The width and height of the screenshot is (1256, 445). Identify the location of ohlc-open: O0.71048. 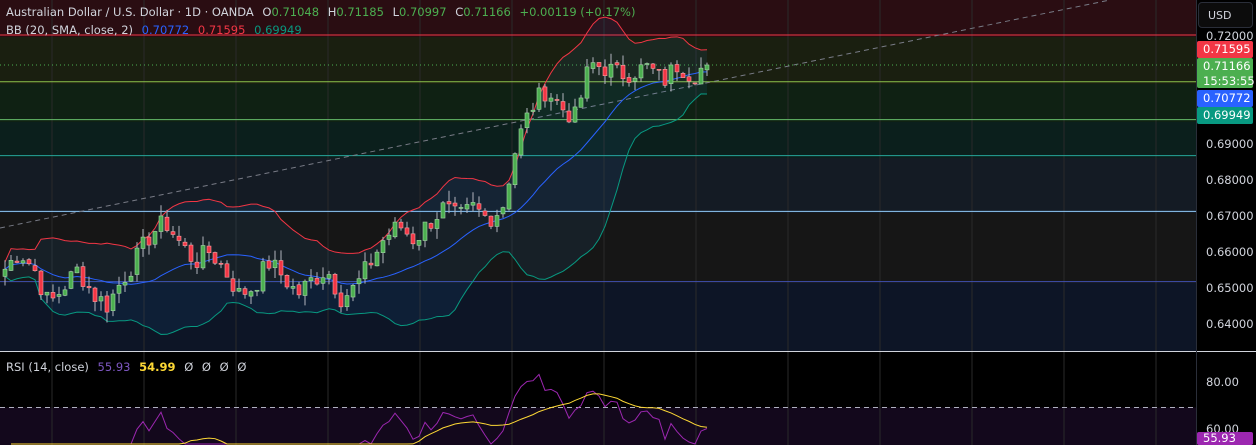
(290, 12).